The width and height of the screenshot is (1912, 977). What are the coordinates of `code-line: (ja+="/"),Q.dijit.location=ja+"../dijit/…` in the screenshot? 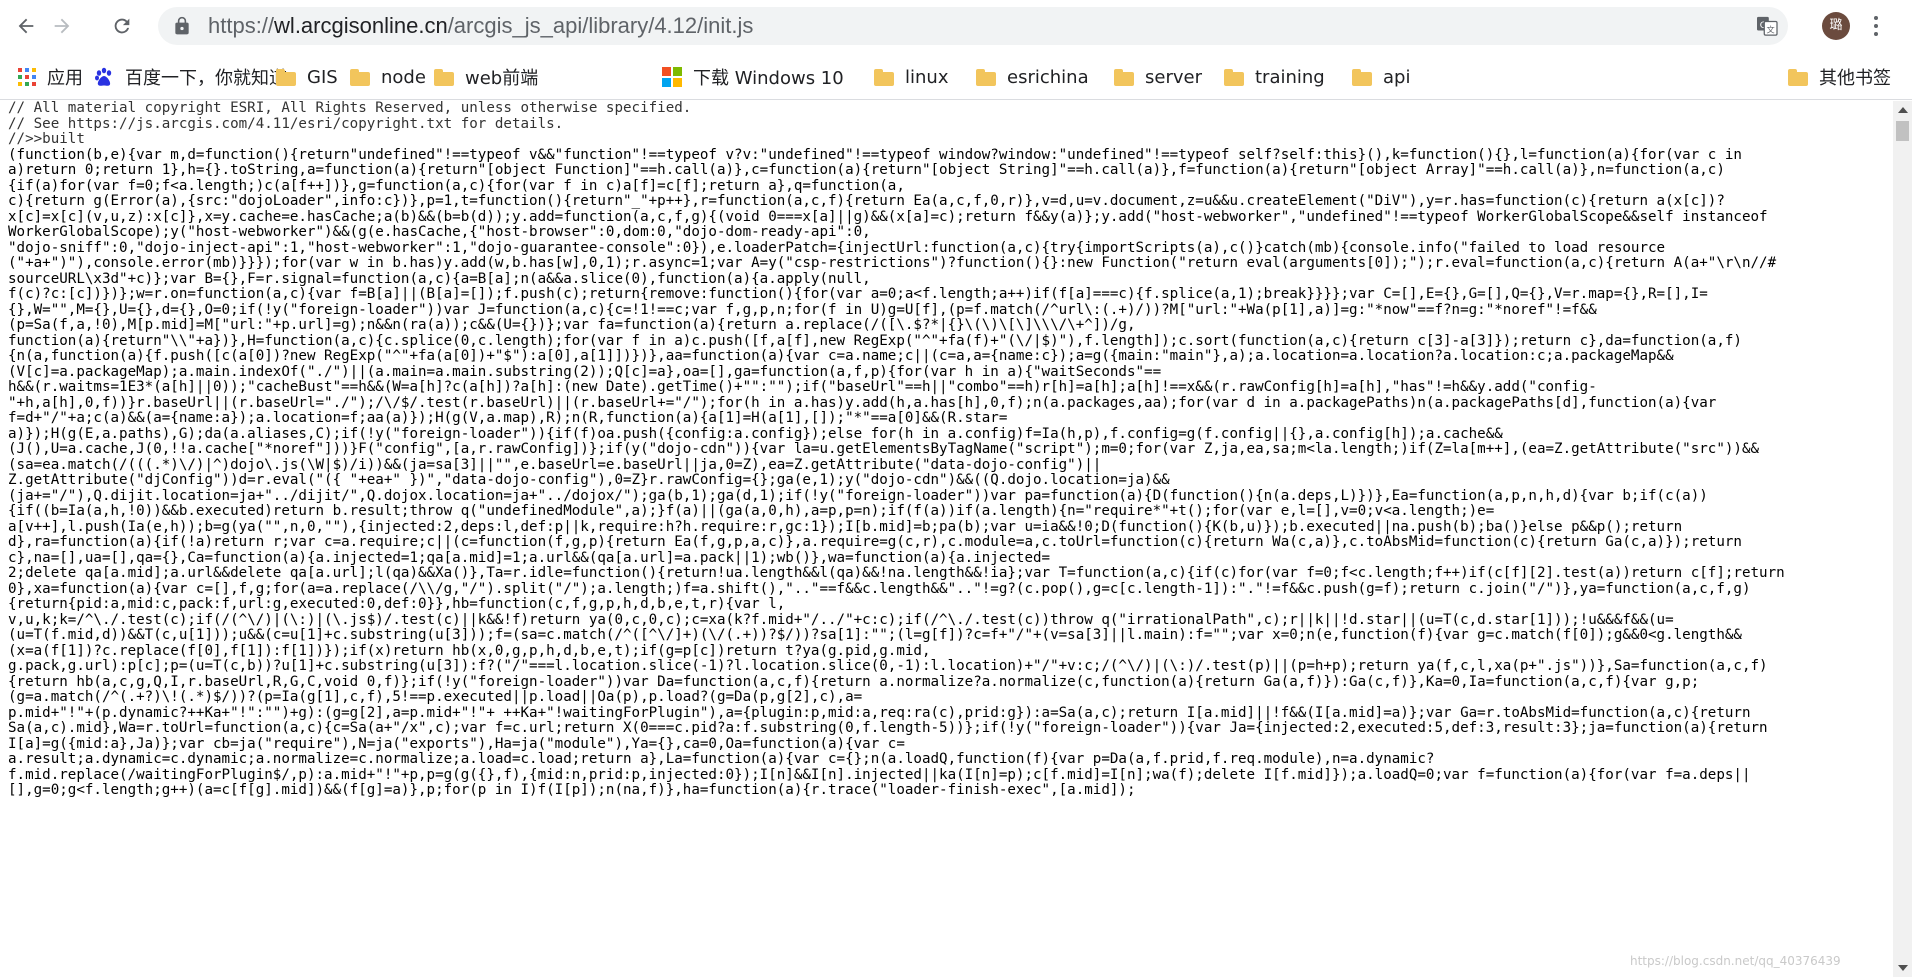 It's located at (858, 495).